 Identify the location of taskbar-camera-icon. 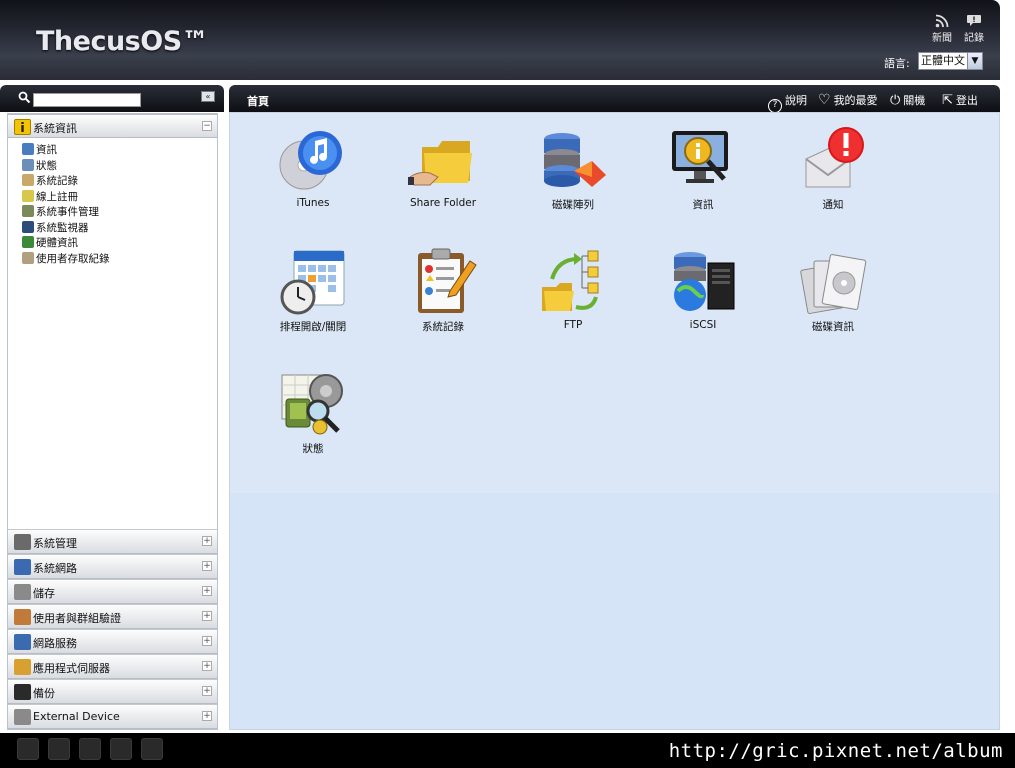
(59, 749).